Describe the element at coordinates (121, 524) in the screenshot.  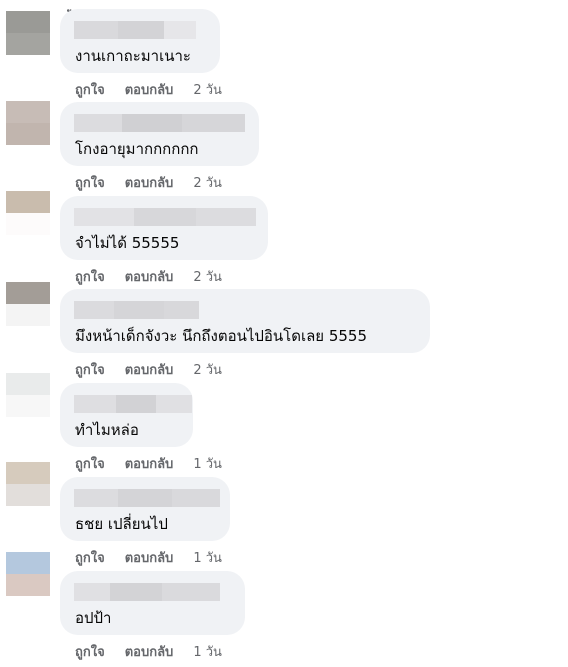
I see `comment-text: ธชย เปลี่ยนไป` at that location.